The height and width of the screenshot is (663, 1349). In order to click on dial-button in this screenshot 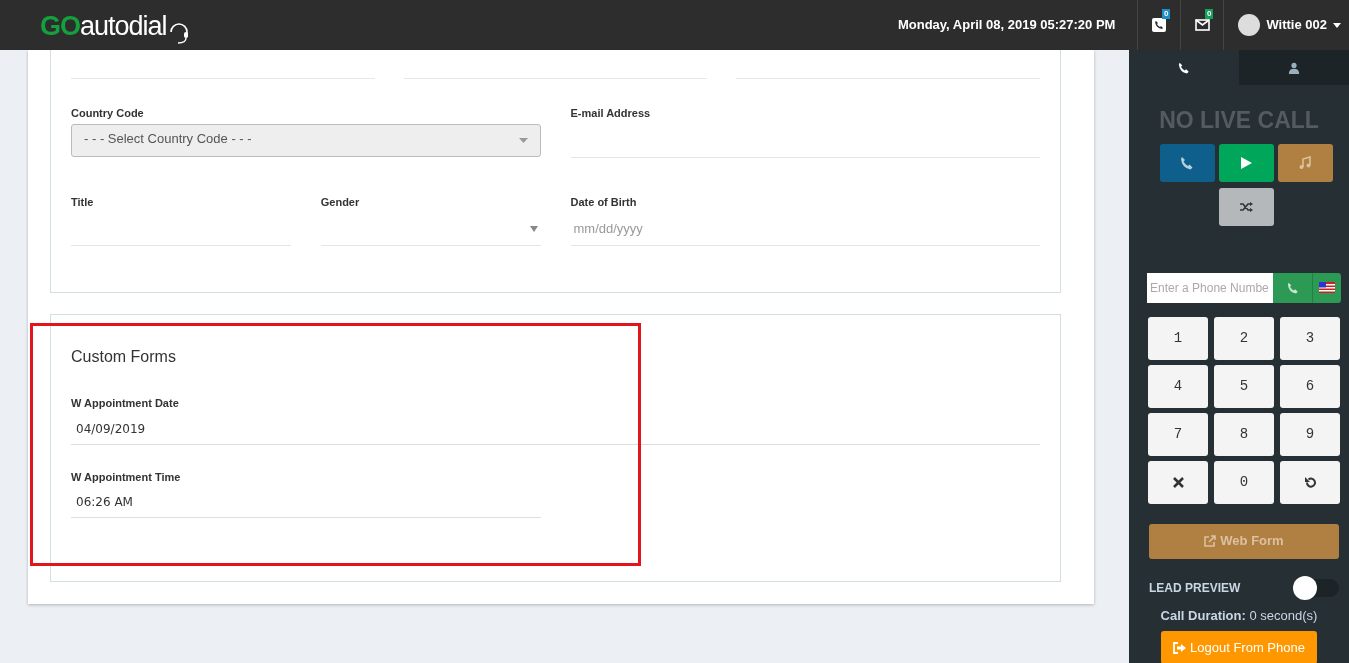, I will do `click(1293, 287)`.